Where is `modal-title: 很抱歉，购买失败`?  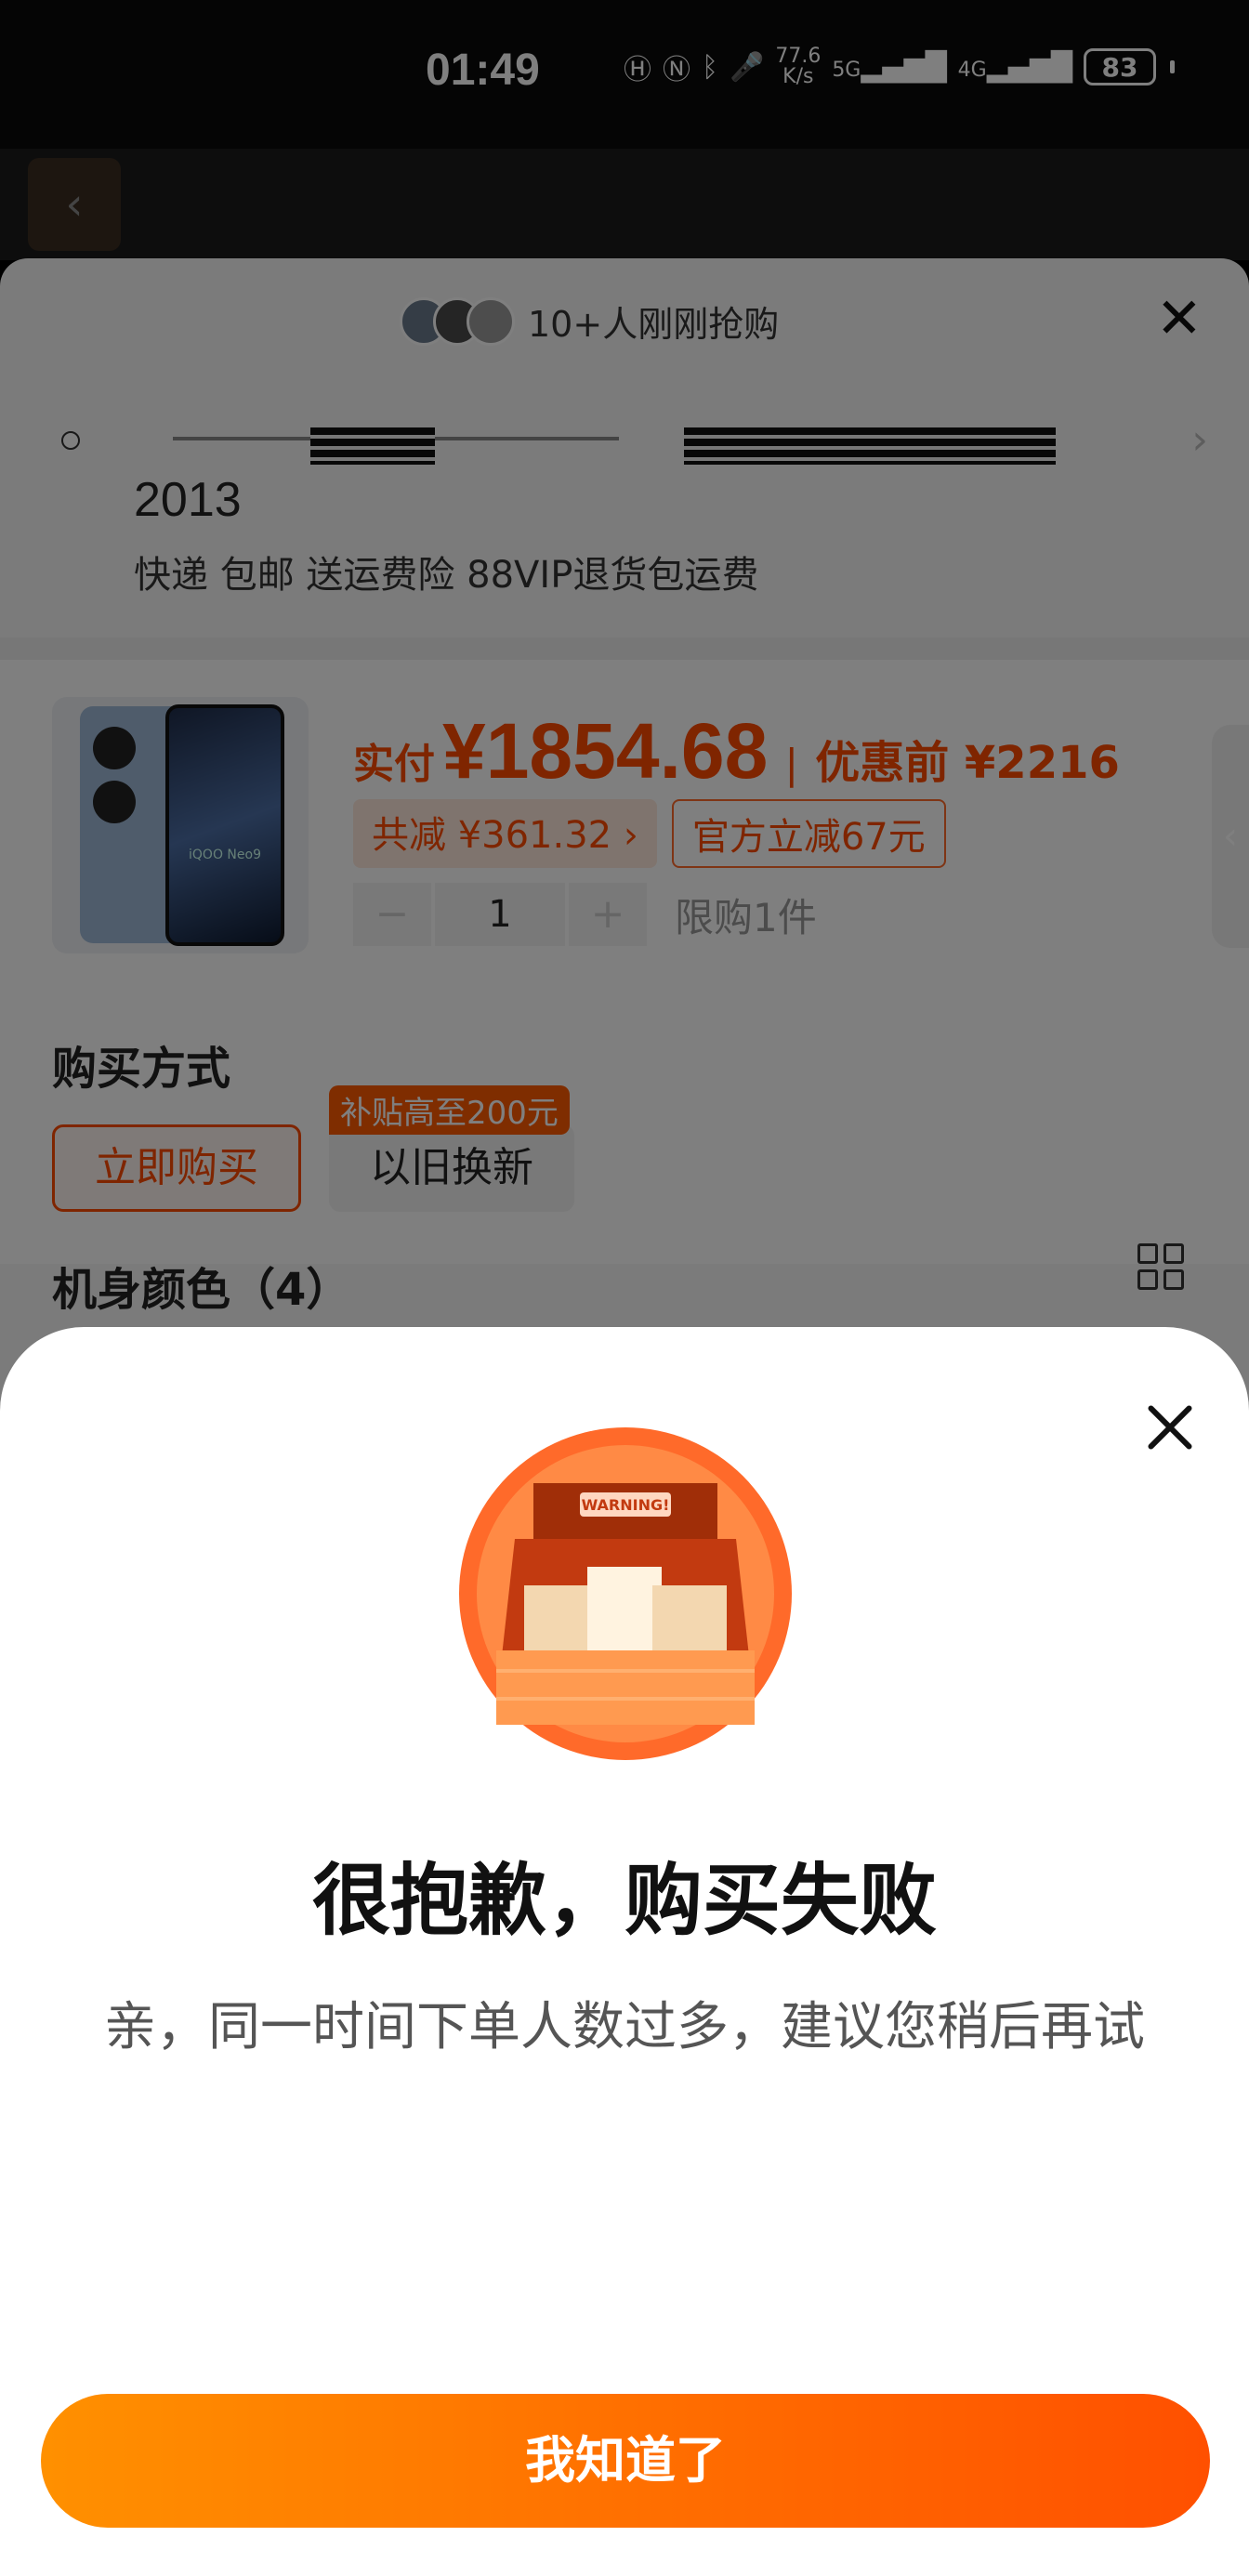
modal-title: 很抱歉，购买失败 is located at coordinates (624, 1900).